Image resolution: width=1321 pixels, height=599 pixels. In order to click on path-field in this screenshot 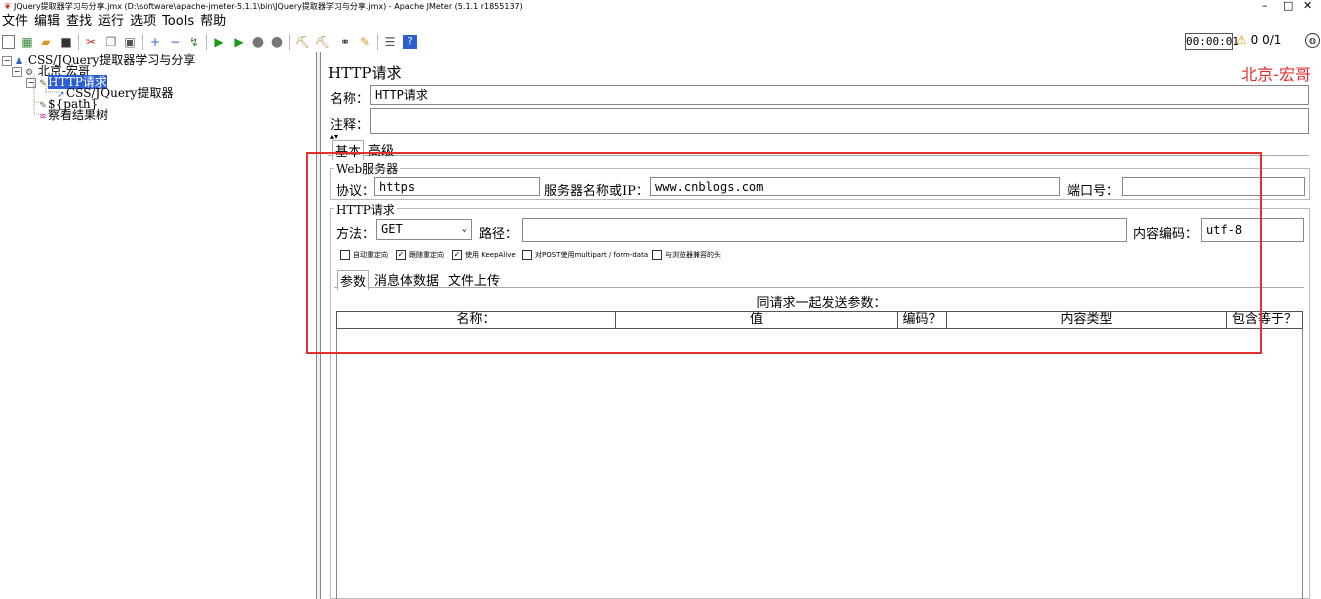, I will do `click(824, 230)`.